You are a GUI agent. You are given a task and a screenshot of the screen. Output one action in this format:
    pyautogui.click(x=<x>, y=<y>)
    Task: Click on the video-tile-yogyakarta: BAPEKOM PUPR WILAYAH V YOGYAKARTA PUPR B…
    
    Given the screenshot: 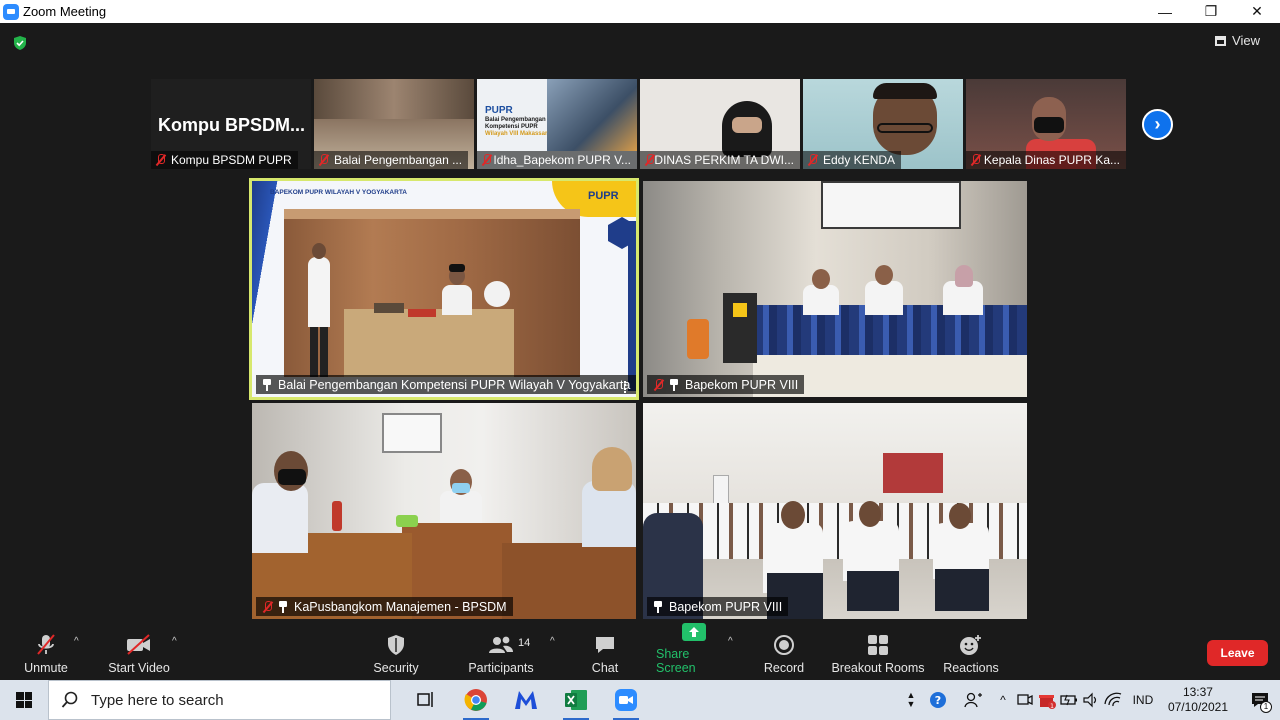 What is the action you would take?
    pyautogui.click(x=444, y=289)
    